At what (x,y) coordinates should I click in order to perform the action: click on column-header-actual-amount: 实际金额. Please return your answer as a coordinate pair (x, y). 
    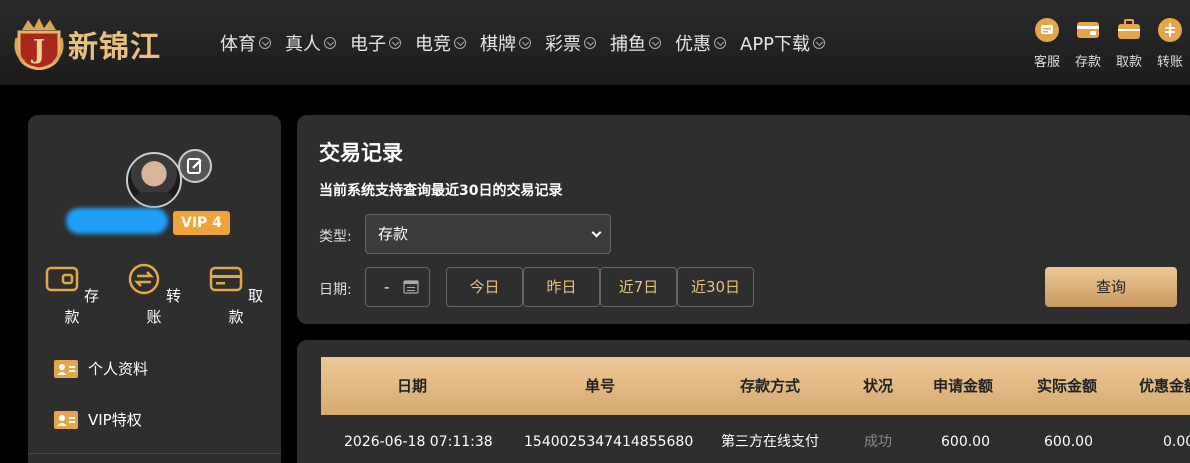
    Looking at the image, I should click on (1067, 386).